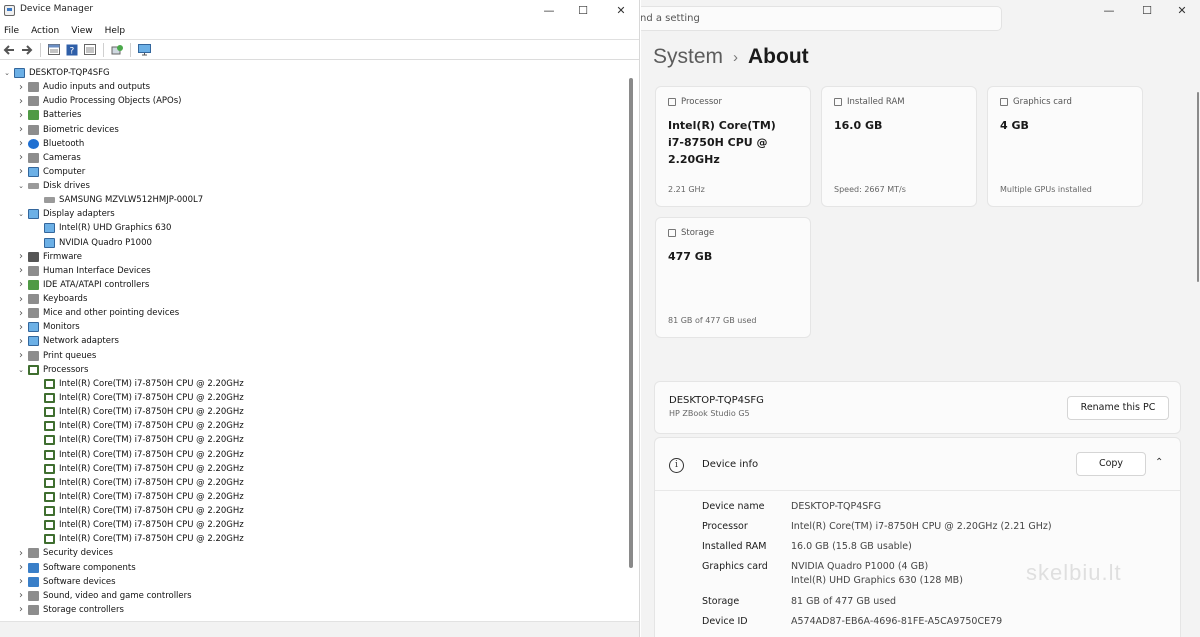 The width and height of the screenshot is (1200, 637). Describe the element at coordinates (64, 143) in the screenshot. I see `tree-item-label: Bluetooth` at that location.